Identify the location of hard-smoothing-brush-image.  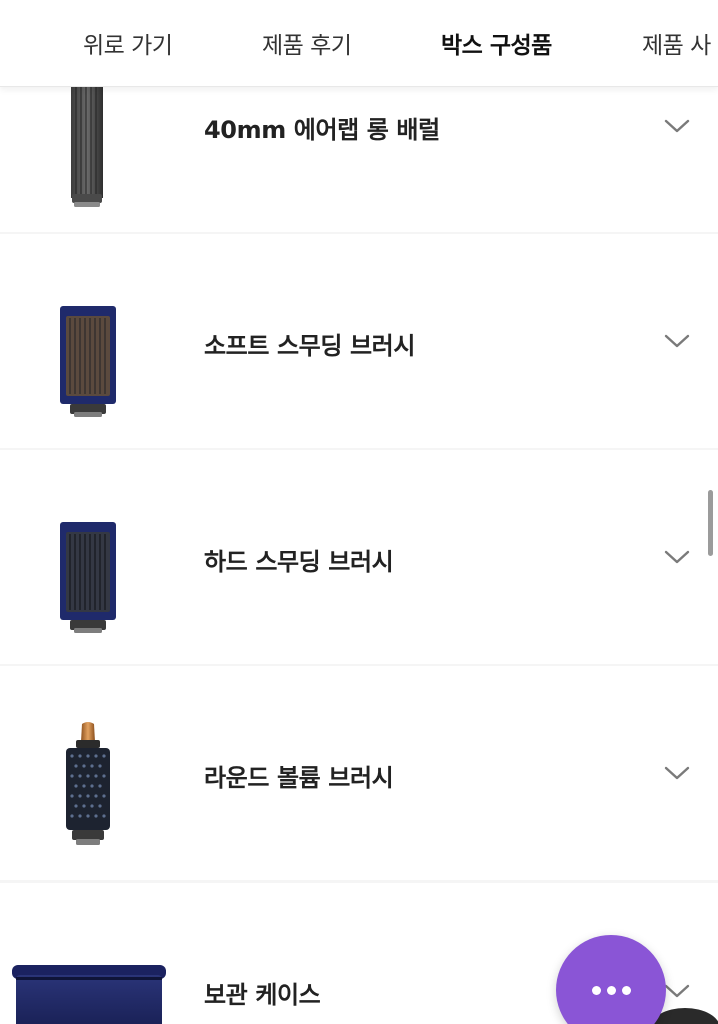
(88, 577).